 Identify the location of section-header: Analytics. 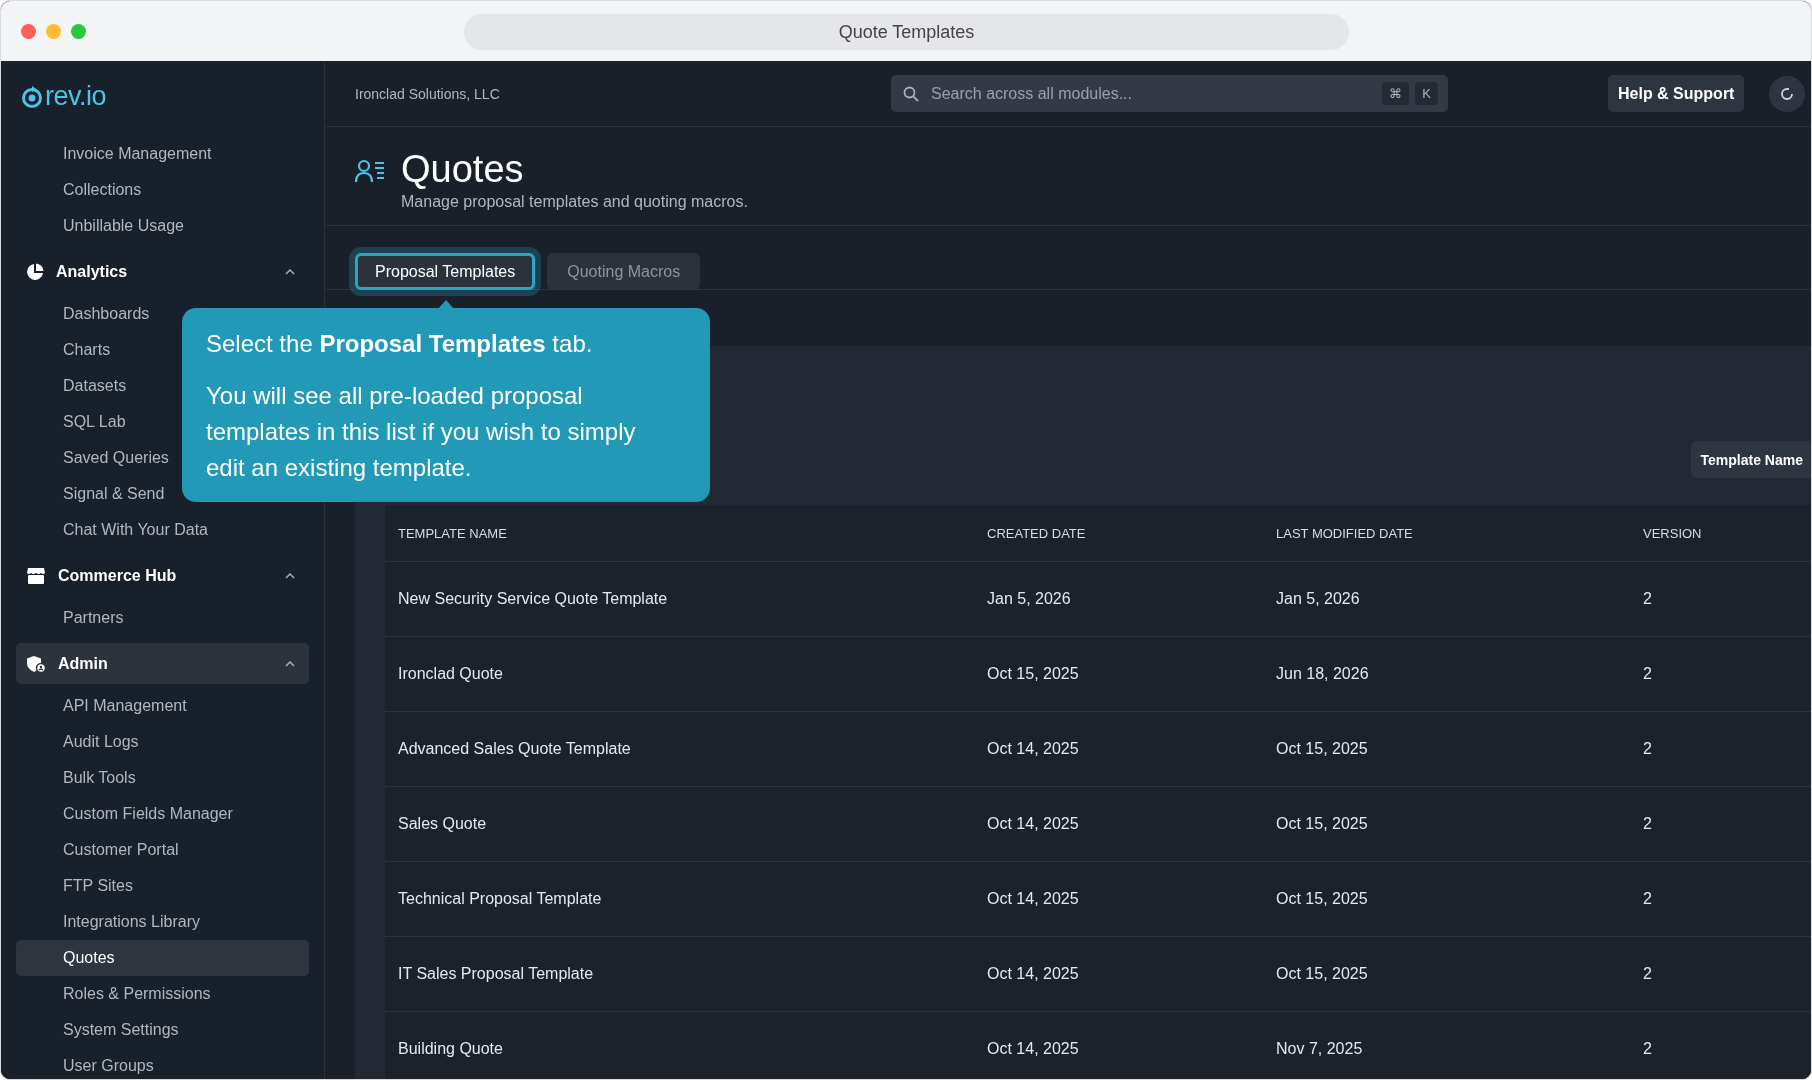
(162, 271).